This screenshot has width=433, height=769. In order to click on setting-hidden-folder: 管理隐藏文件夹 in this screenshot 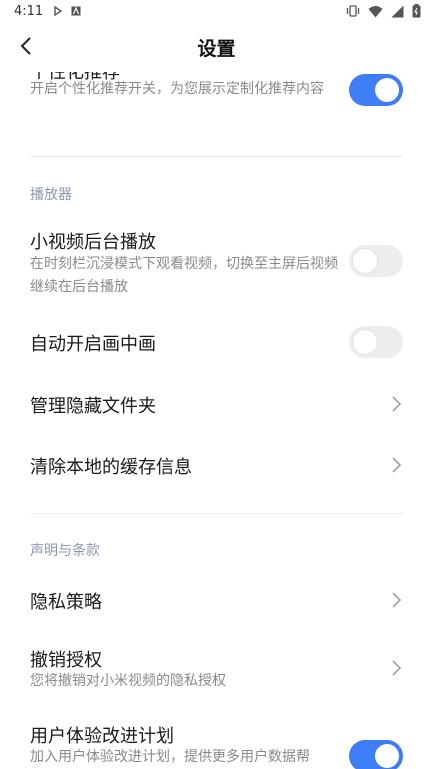, I will do `click(216, 404)`.